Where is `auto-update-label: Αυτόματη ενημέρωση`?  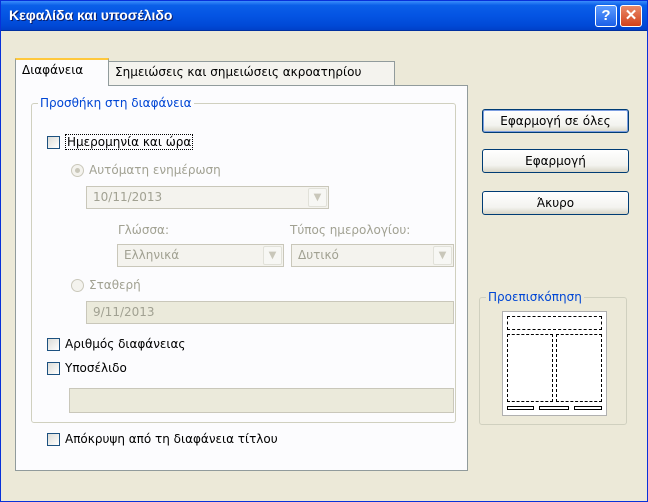
auto-update-label: Αυτόματη ενημέρωση is located at coordinates (155, 170).